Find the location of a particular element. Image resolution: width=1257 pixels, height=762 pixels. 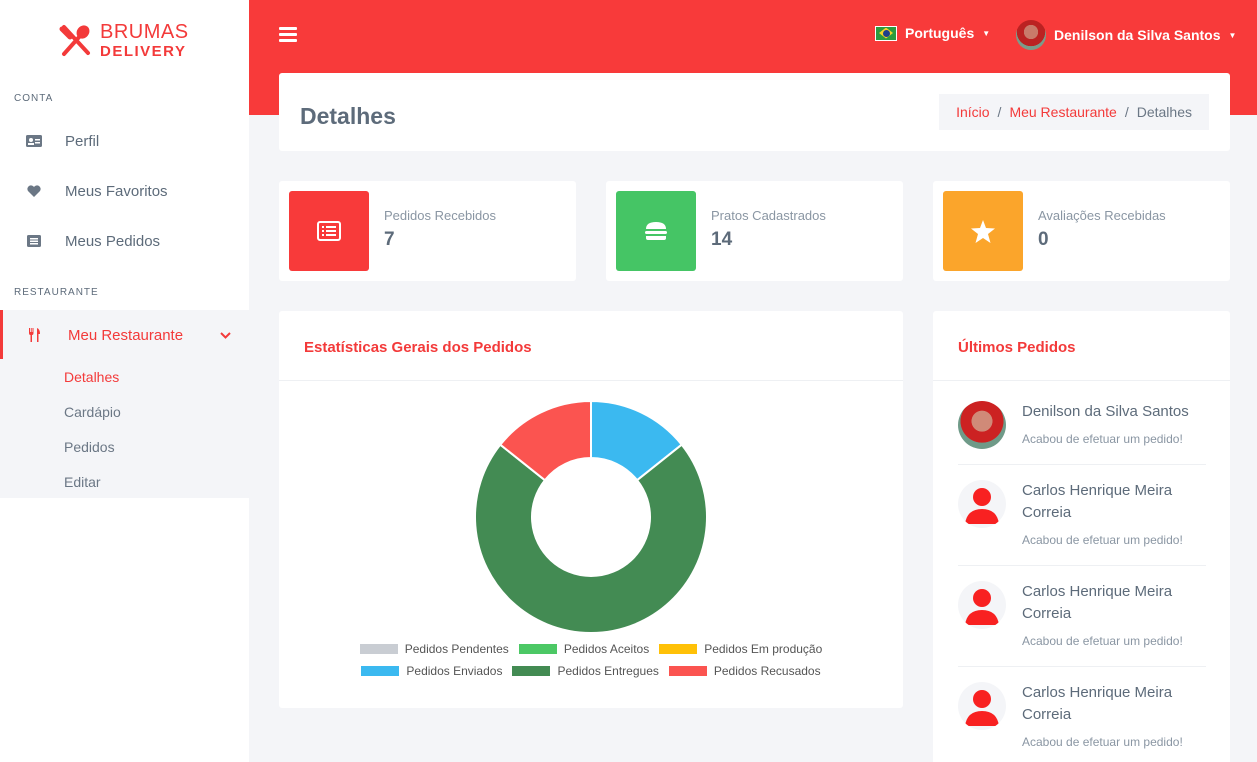

legend-label: Pedidos Pendentes is located at coordinates (456, 649).